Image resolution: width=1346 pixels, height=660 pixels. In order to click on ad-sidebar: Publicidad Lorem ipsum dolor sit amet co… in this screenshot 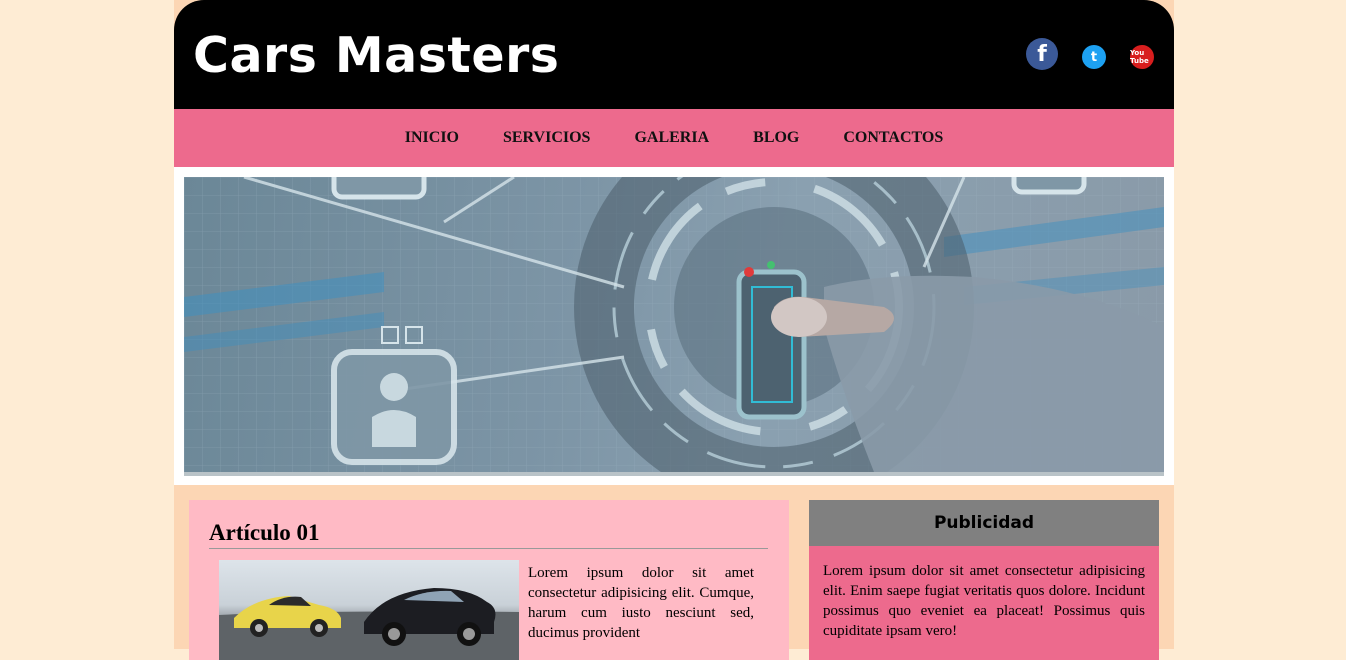, I will do `click(984, 580)`.